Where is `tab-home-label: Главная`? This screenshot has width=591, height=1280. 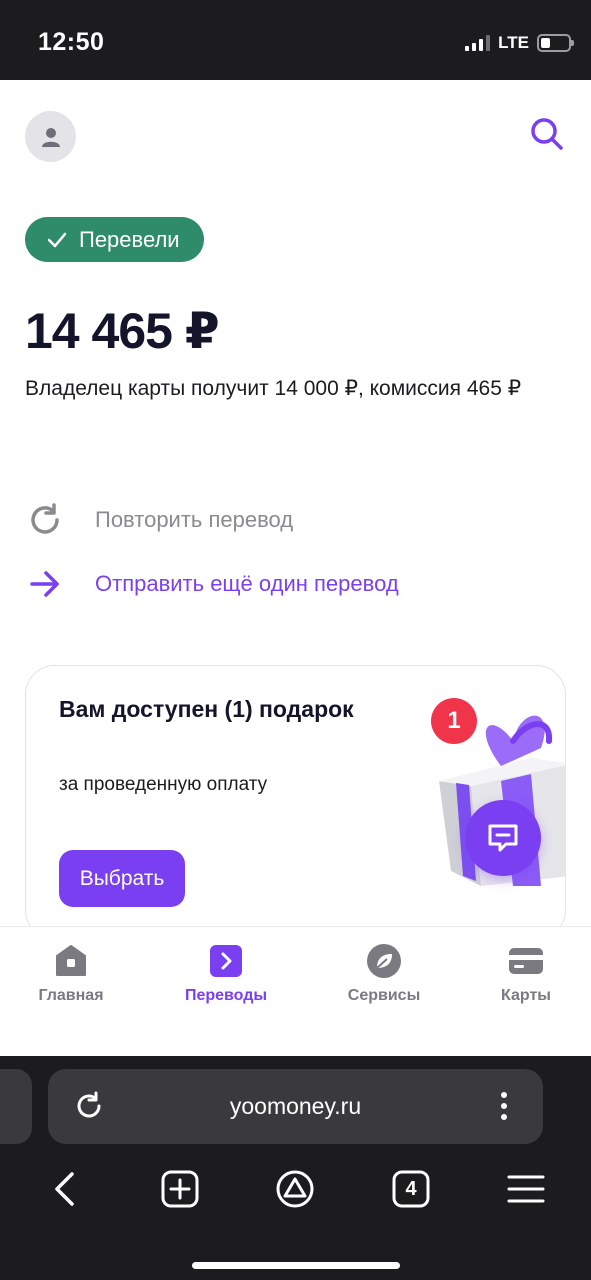
tab-home-label: Главная is located at coordinates (71, 995).